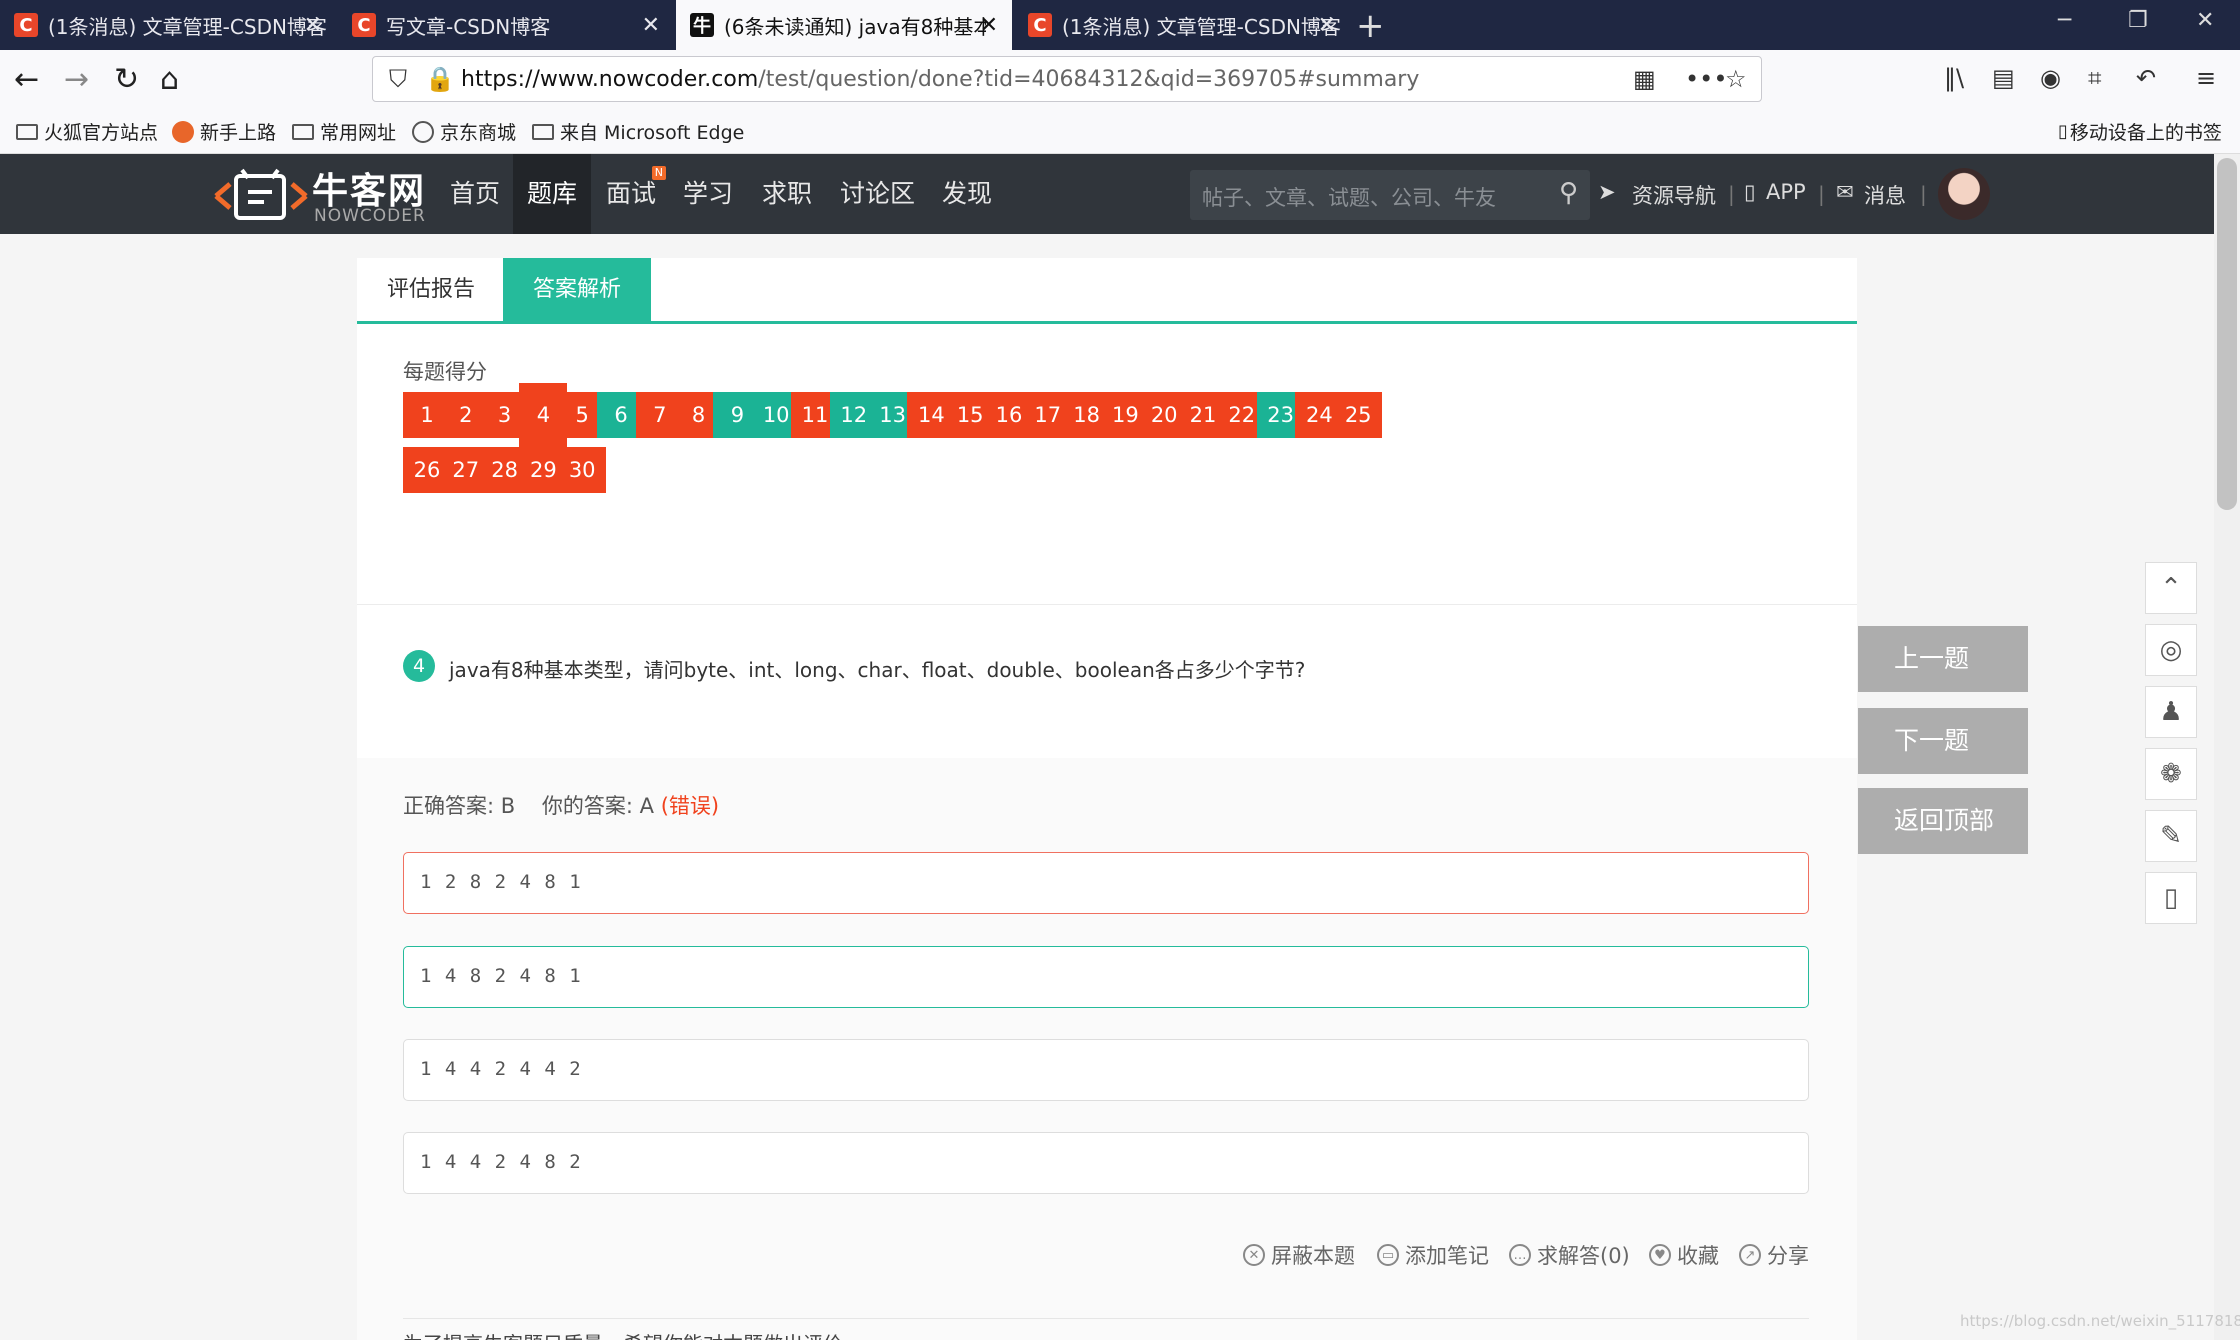  Describe the element at coordinates (431, 290) in the screenshot. I see `tab-evaluation-report: 评估报告` at that location.